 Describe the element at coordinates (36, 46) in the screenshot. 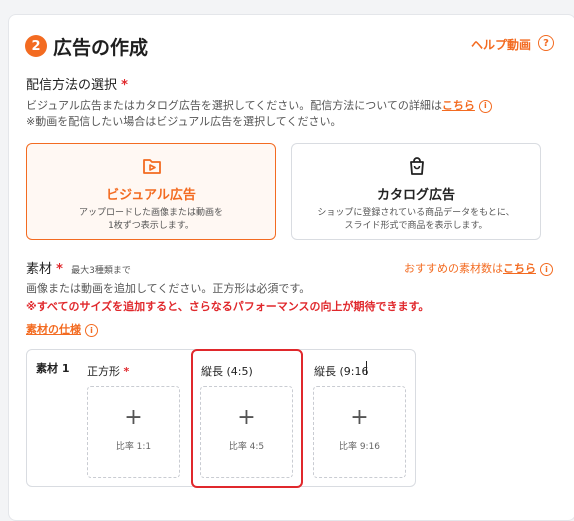

I see `step-number-badge: 2` at that location.